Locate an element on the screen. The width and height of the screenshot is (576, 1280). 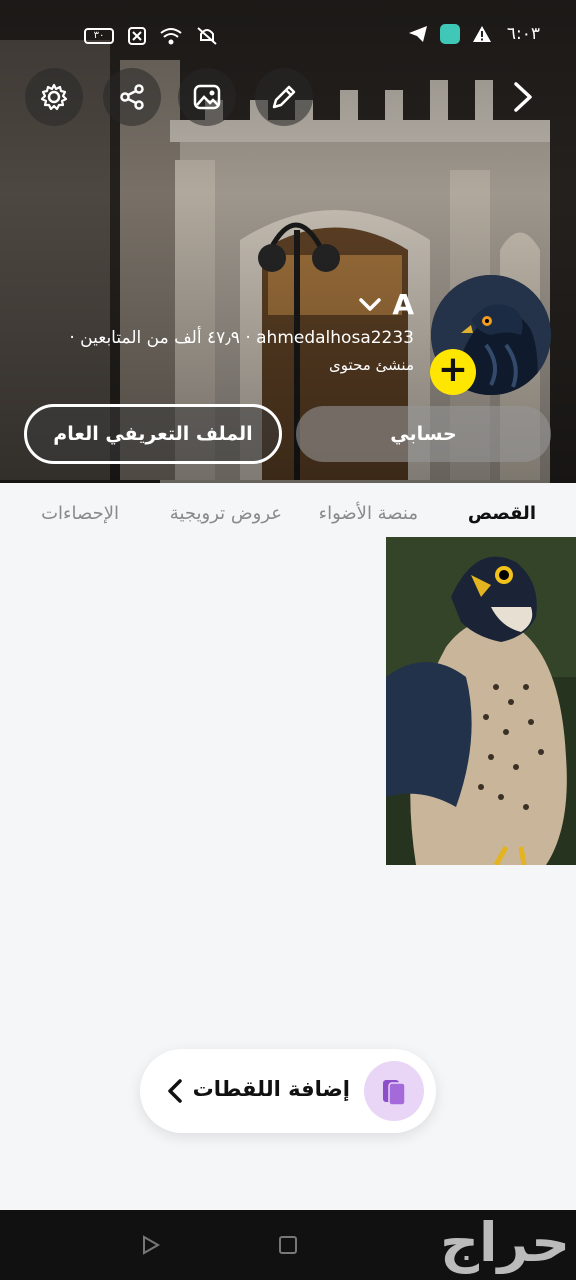
messaging-app-icon is located at coordinates (450, 34).